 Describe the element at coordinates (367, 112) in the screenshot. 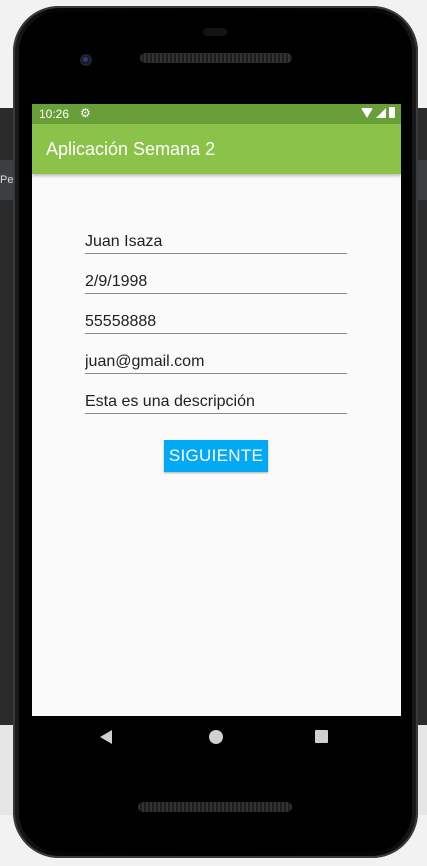

I see `wifi-icon` at that location.